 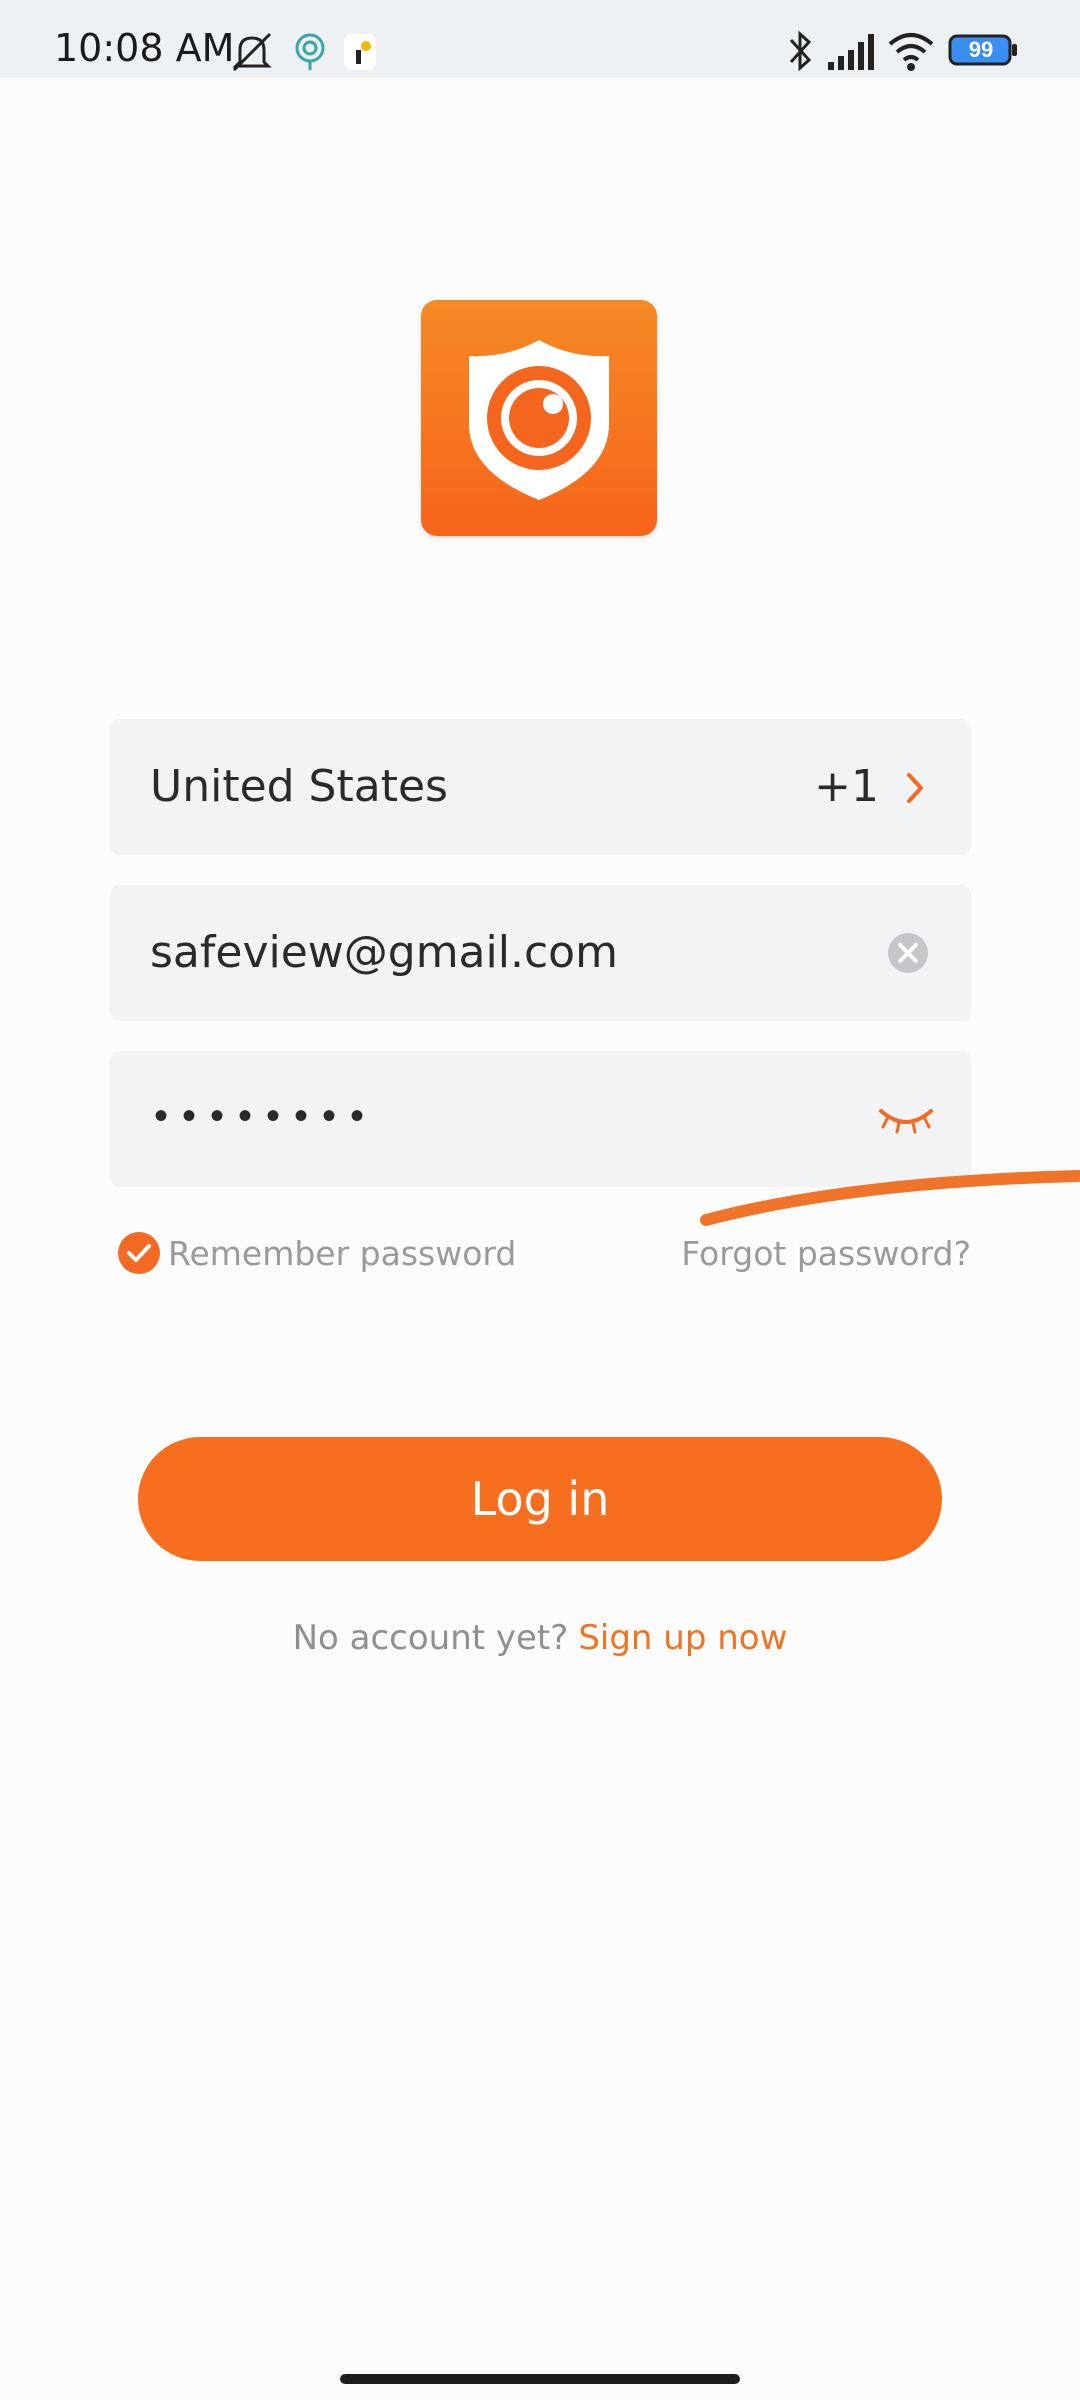 What do you see at coordinates (890, 1198) in the screenshot?
I see `scribble-stroke` at bounding box center [890, 1198].